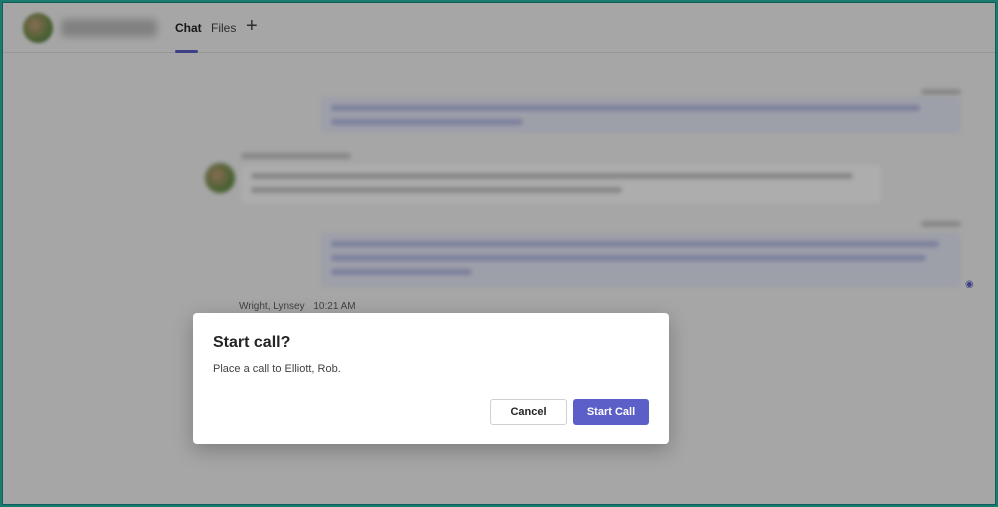  What do you see at coordinates (277, 369) in the screenshot?
I see `dialog-message: Place a call to Elliott, Rob.` at bounding box center [277, 369].